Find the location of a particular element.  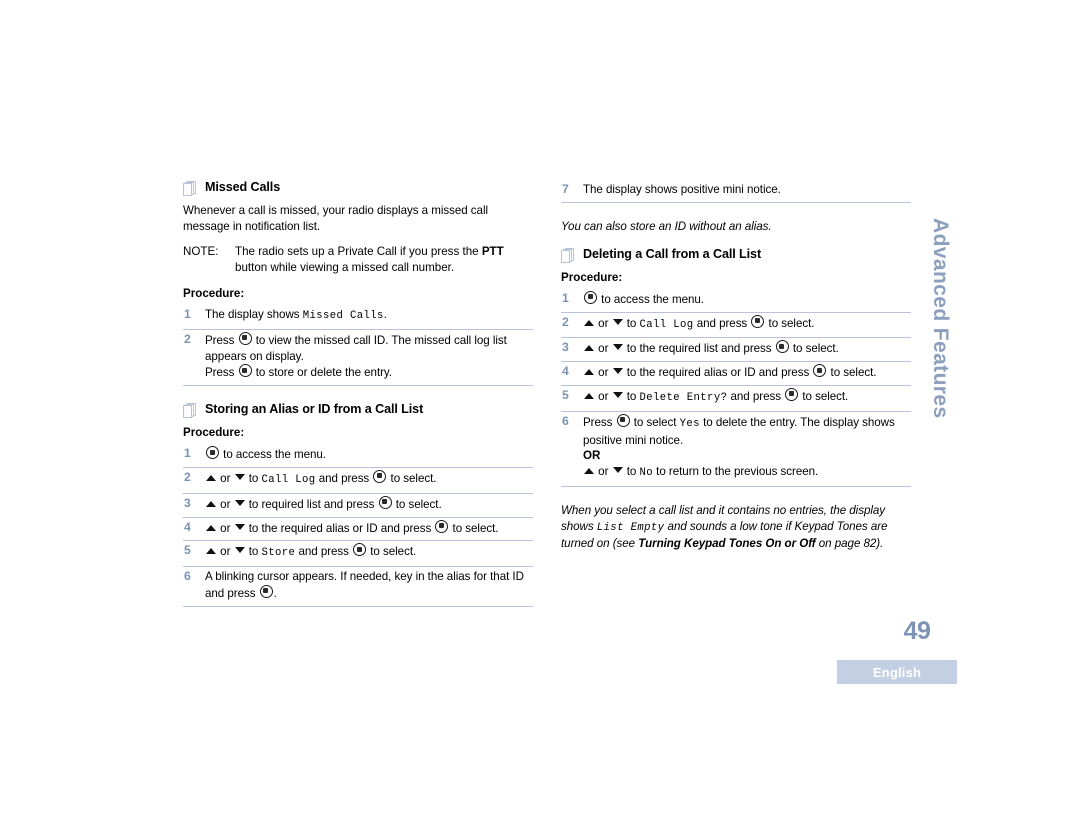

step-text-second-line: Press is located at coordinates (221, 373).